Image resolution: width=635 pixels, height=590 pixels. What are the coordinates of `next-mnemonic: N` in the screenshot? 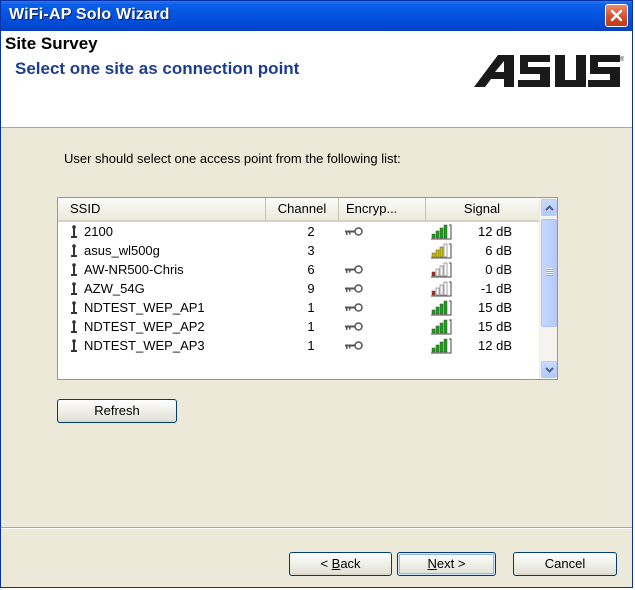 It's located at (432, 563).